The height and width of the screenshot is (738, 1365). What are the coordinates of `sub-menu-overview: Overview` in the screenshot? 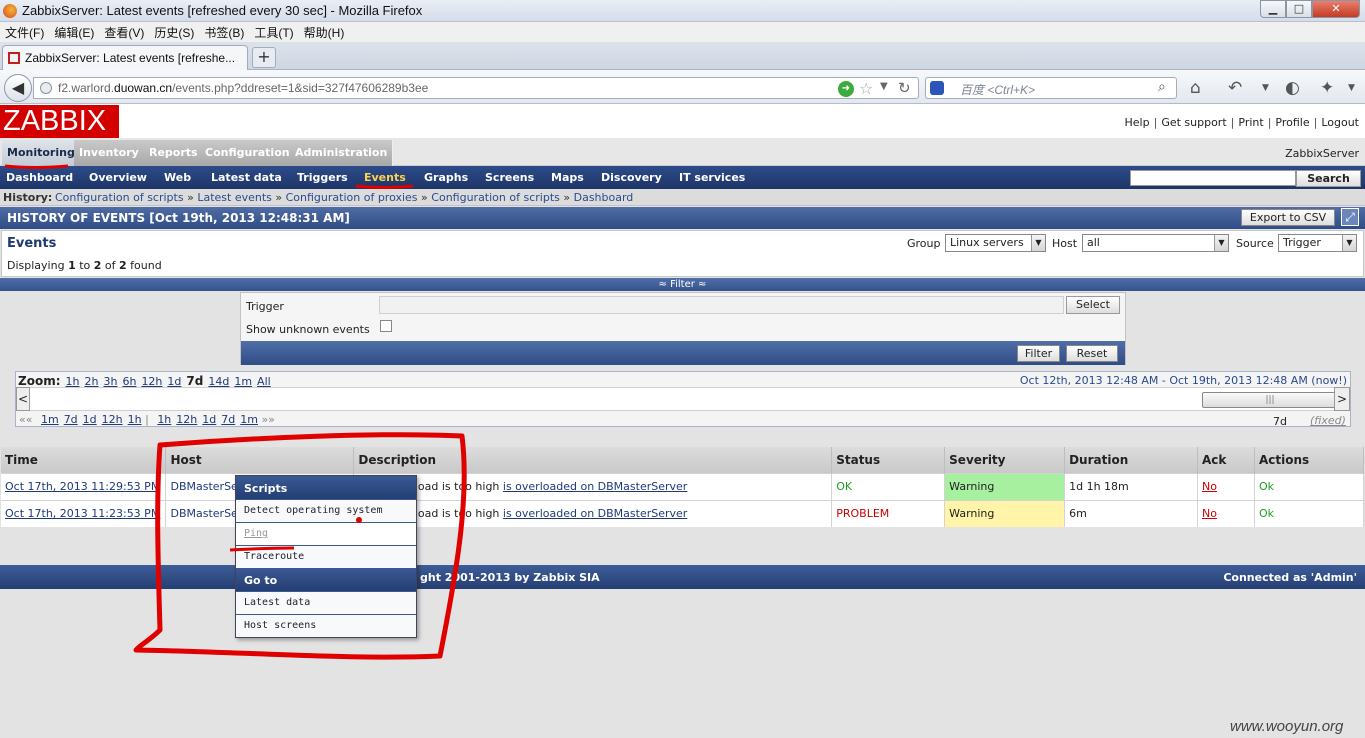 It's located at (118, 177).